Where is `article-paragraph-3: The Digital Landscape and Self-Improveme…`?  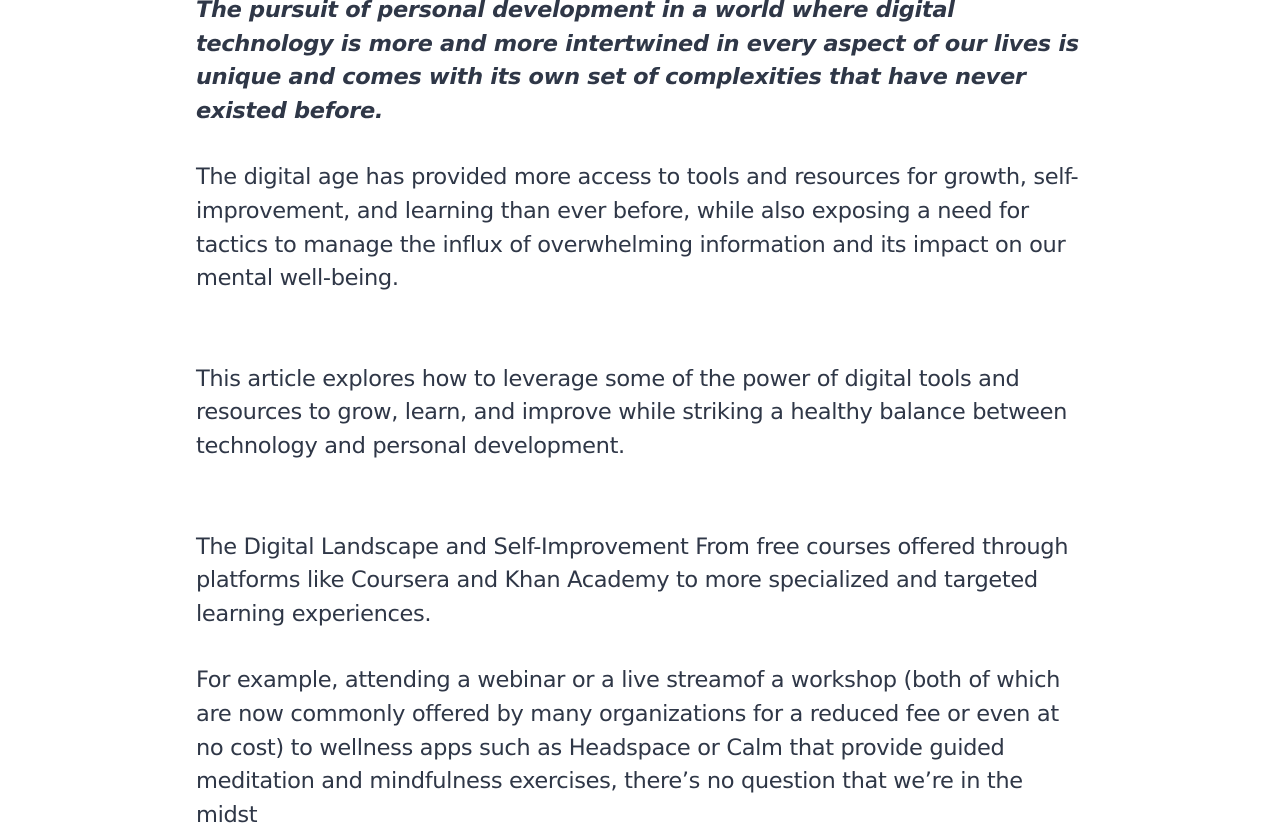 article-paragraph-3: The Digital Landscape and Self-Improveme… is located at coordinates (632, 580).